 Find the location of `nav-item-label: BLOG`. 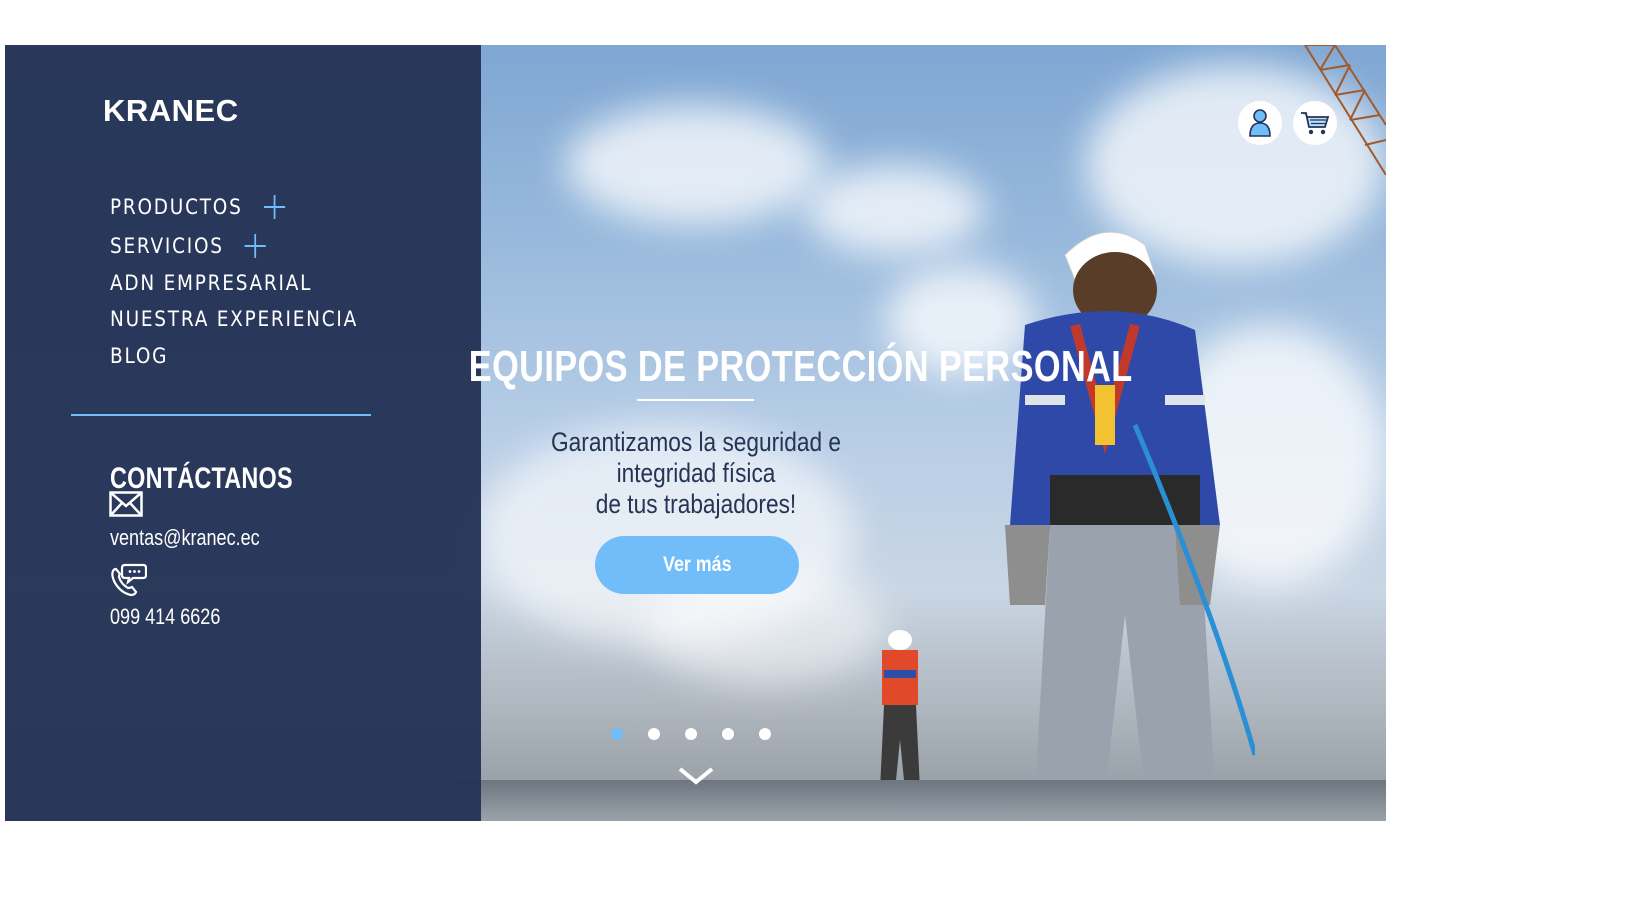

nav-item-label: BLOG is located at coordinates (139, 356).